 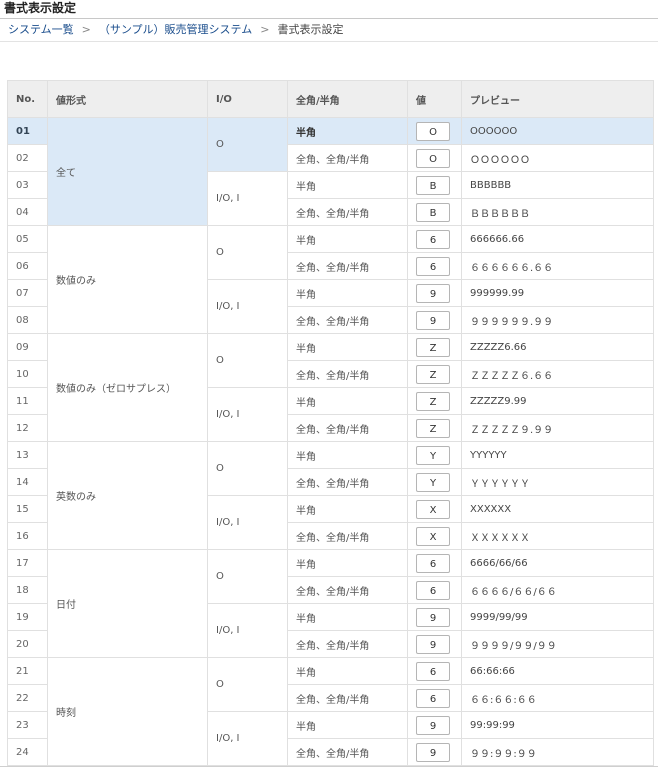 I want to click on value-cell: Y, so click(x=434, y=455).